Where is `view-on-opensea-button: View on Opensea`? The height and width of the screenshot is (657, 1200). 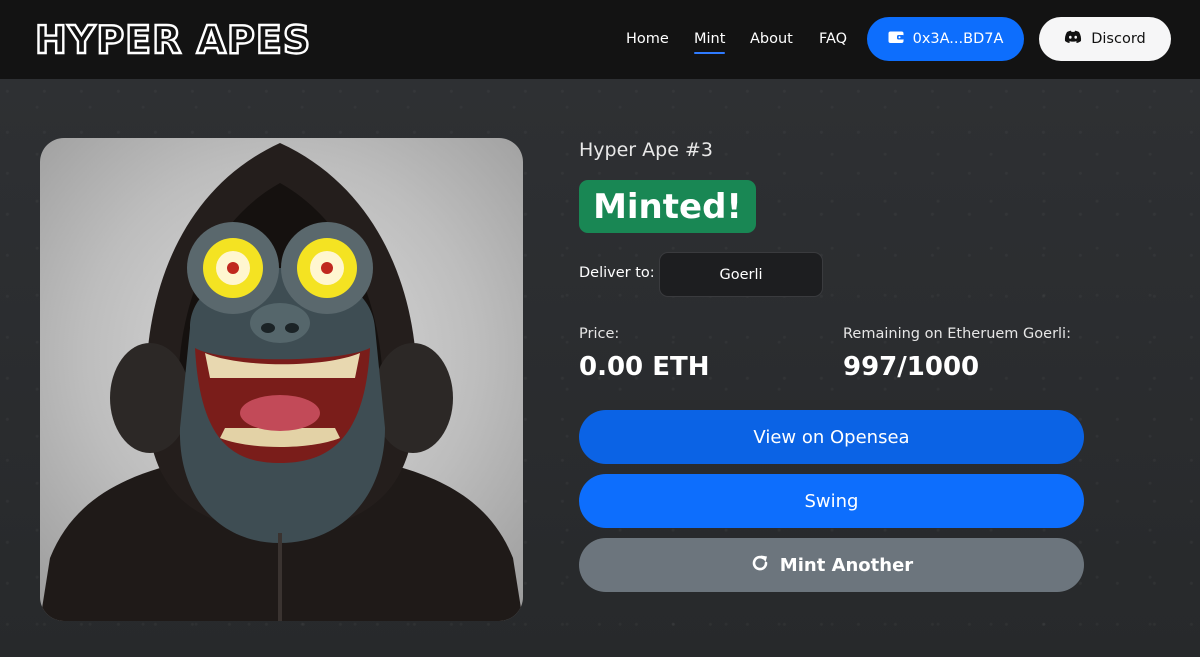 view-on-opensea-button: View on Opensea is located at coordinates (831, 437).